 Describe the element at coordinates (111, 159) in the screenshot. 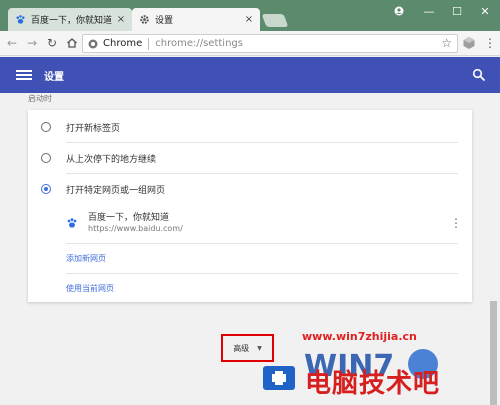

I see `radio-label: 从上次停下的地方继续` at that location.